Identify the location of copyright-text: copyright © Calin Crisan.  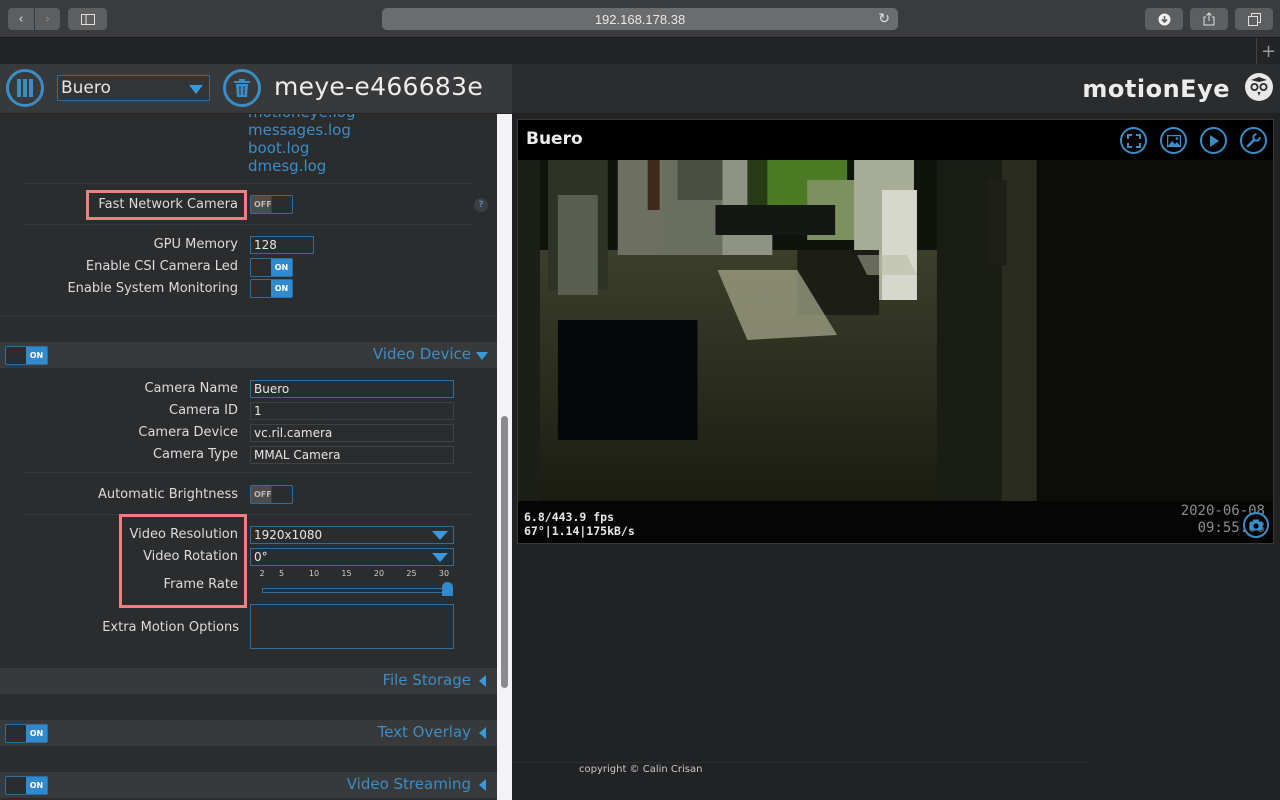
(641, 769).